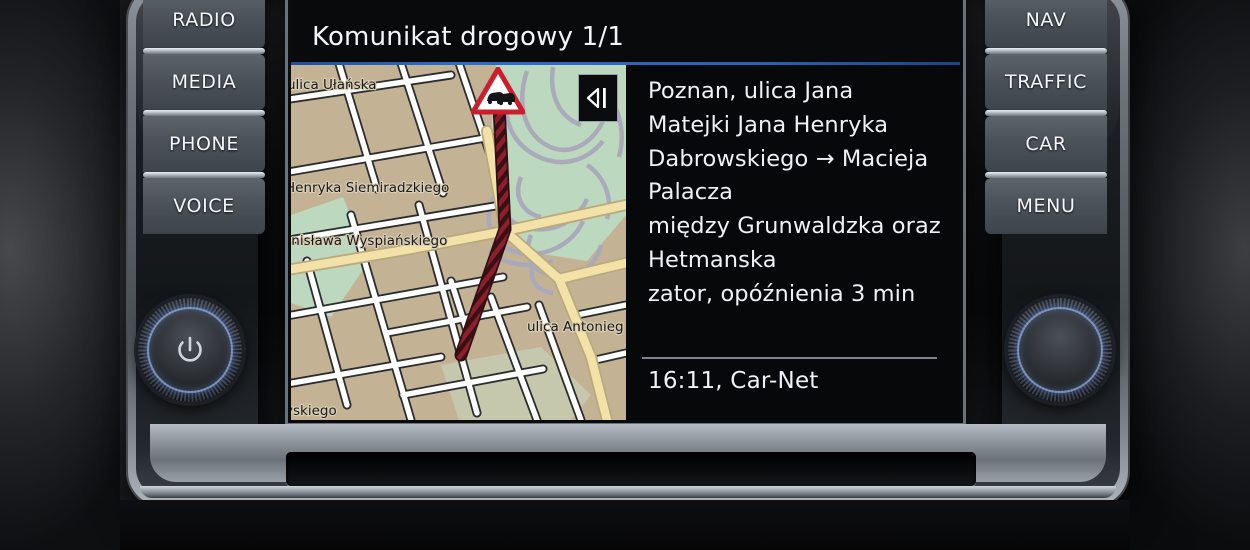 The width and height of the screenshot is (1250, 550). Describe the element at coordinates (794, 226) in the screenshot. I see `message-line: między Grunwaldzka oraz` at that location.